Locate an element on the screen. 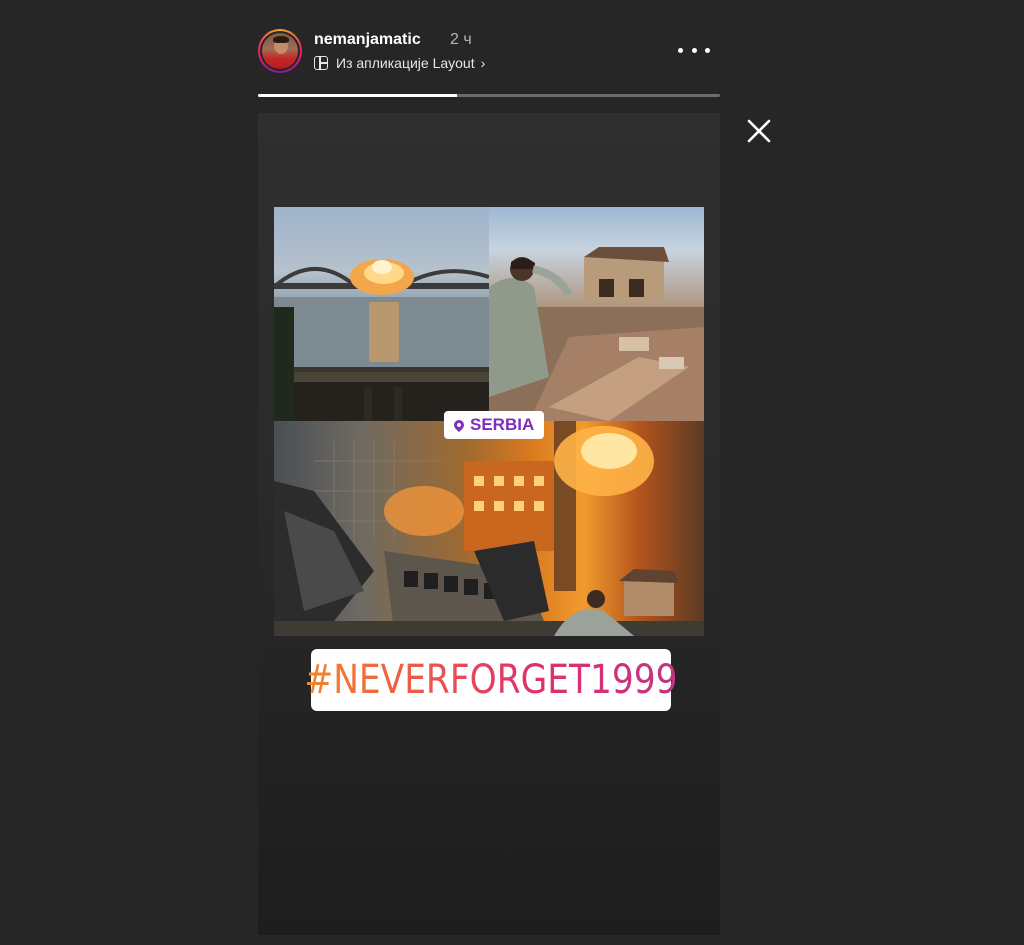 Image resolution: width=1024 pixels, height=945 pixels. close-icon is located at coordinates (759, 131).